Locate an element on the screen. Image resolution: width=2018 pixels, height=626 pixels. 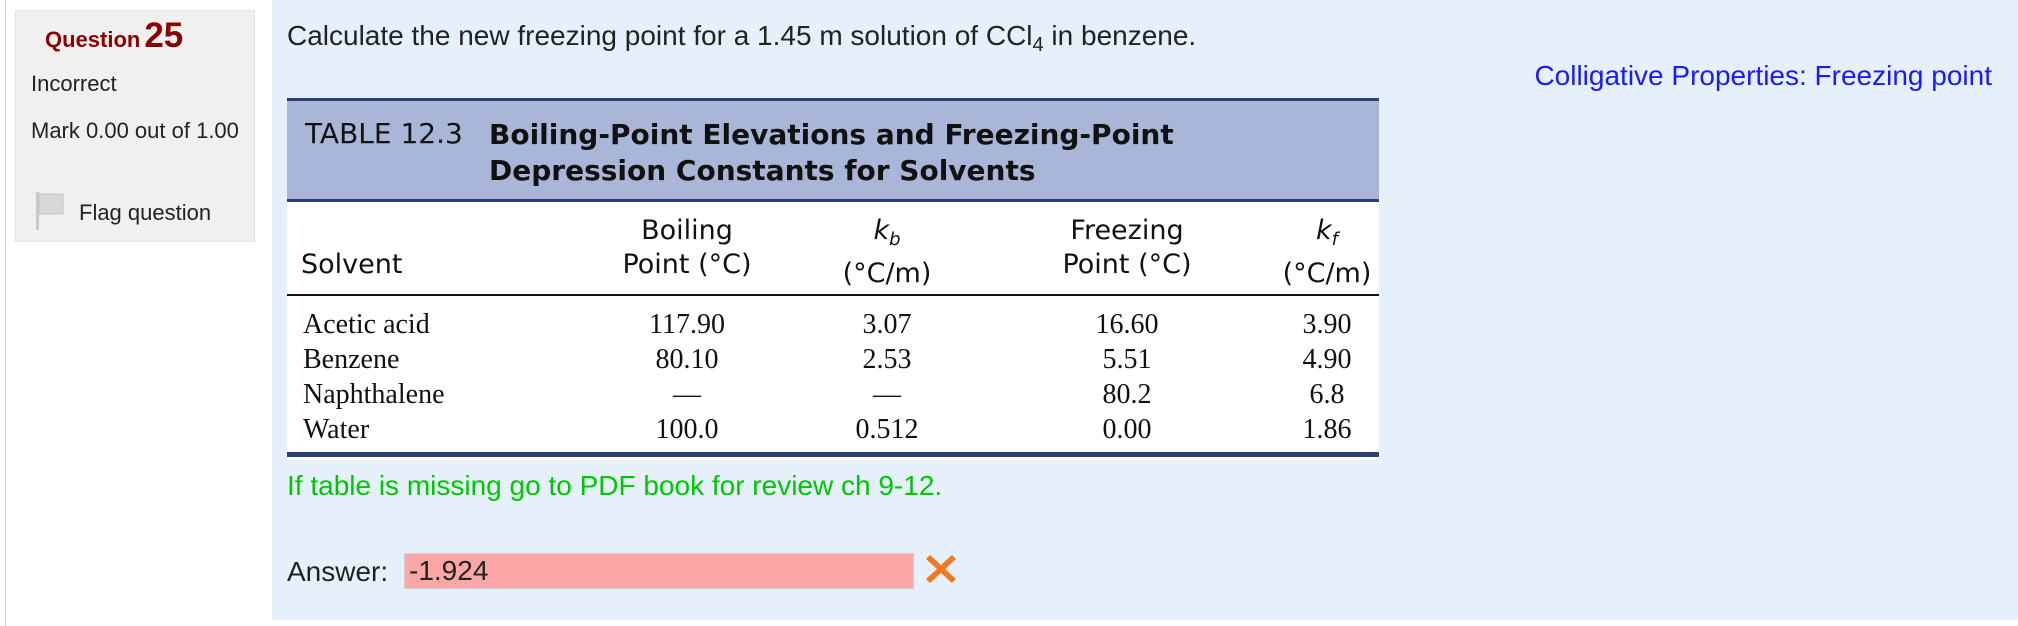
topic-link: Colligative Properties: Freezing point is located at coordinates (1763, 76).